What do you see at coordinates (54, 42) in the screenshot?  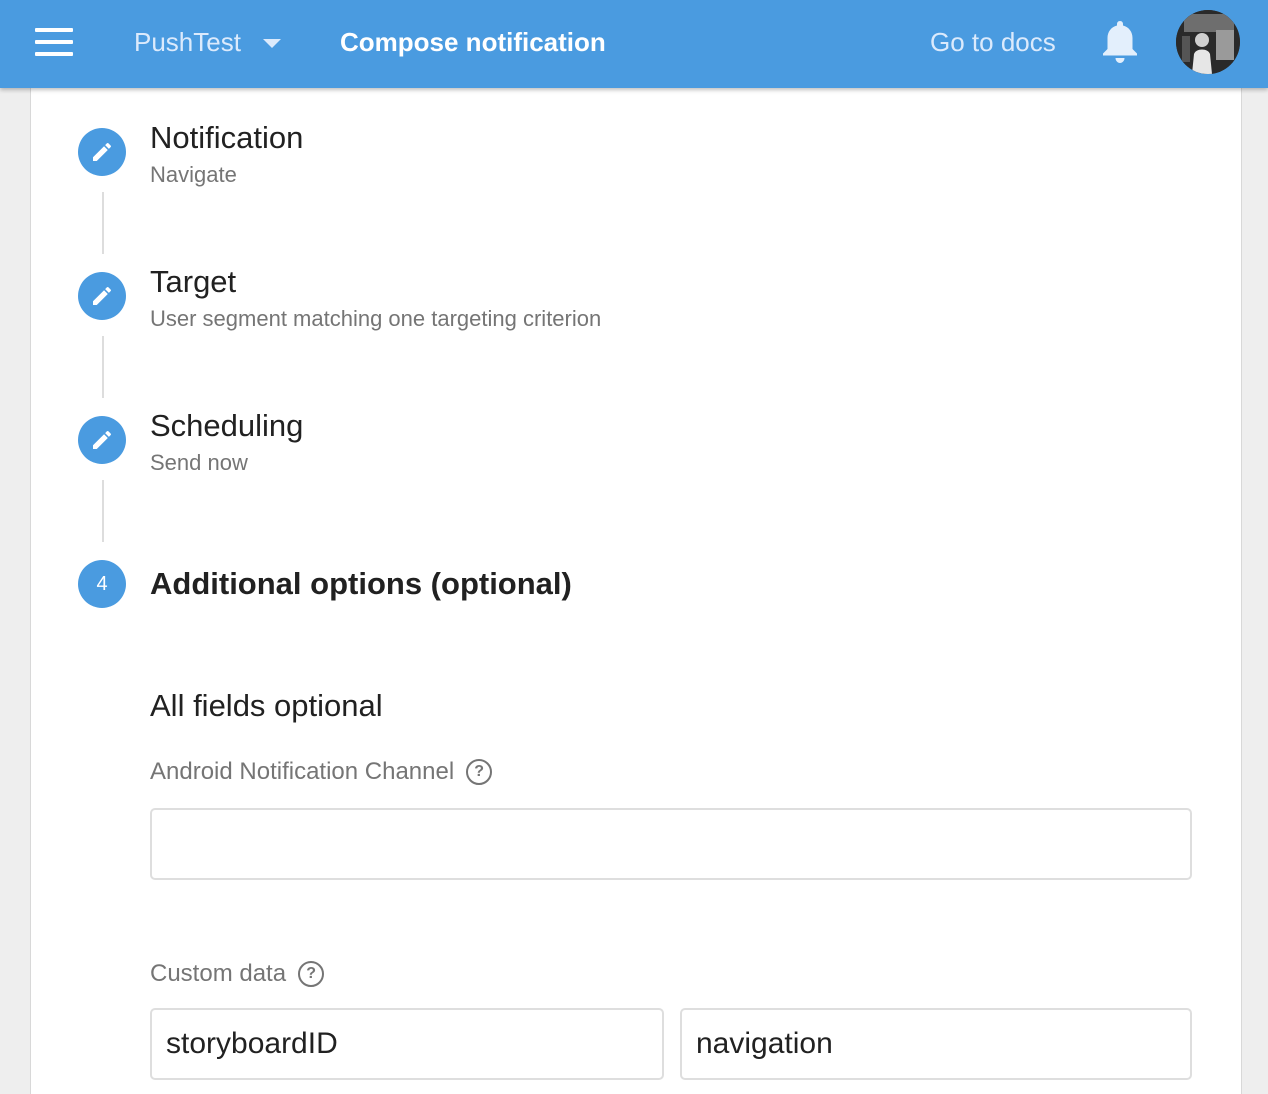 I see `menu-icon` at bounding box center [54, 42].